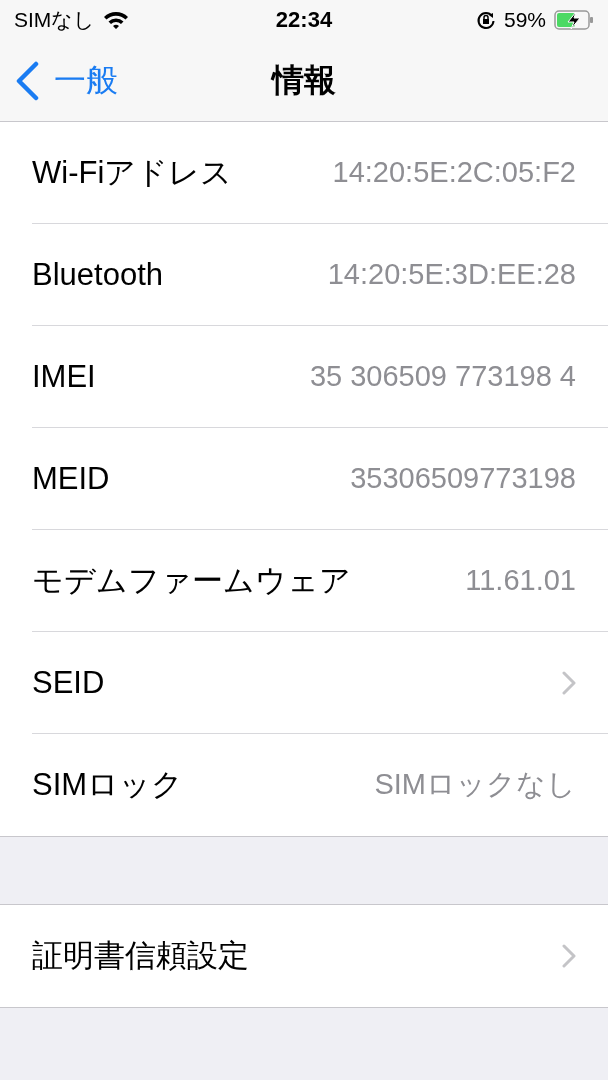 This screenshot has height=1080, width=608. What do you see at coordinates (27, 80) in the screenshot?
I see `back-chevron-icon` at bounding box center [27, 80].